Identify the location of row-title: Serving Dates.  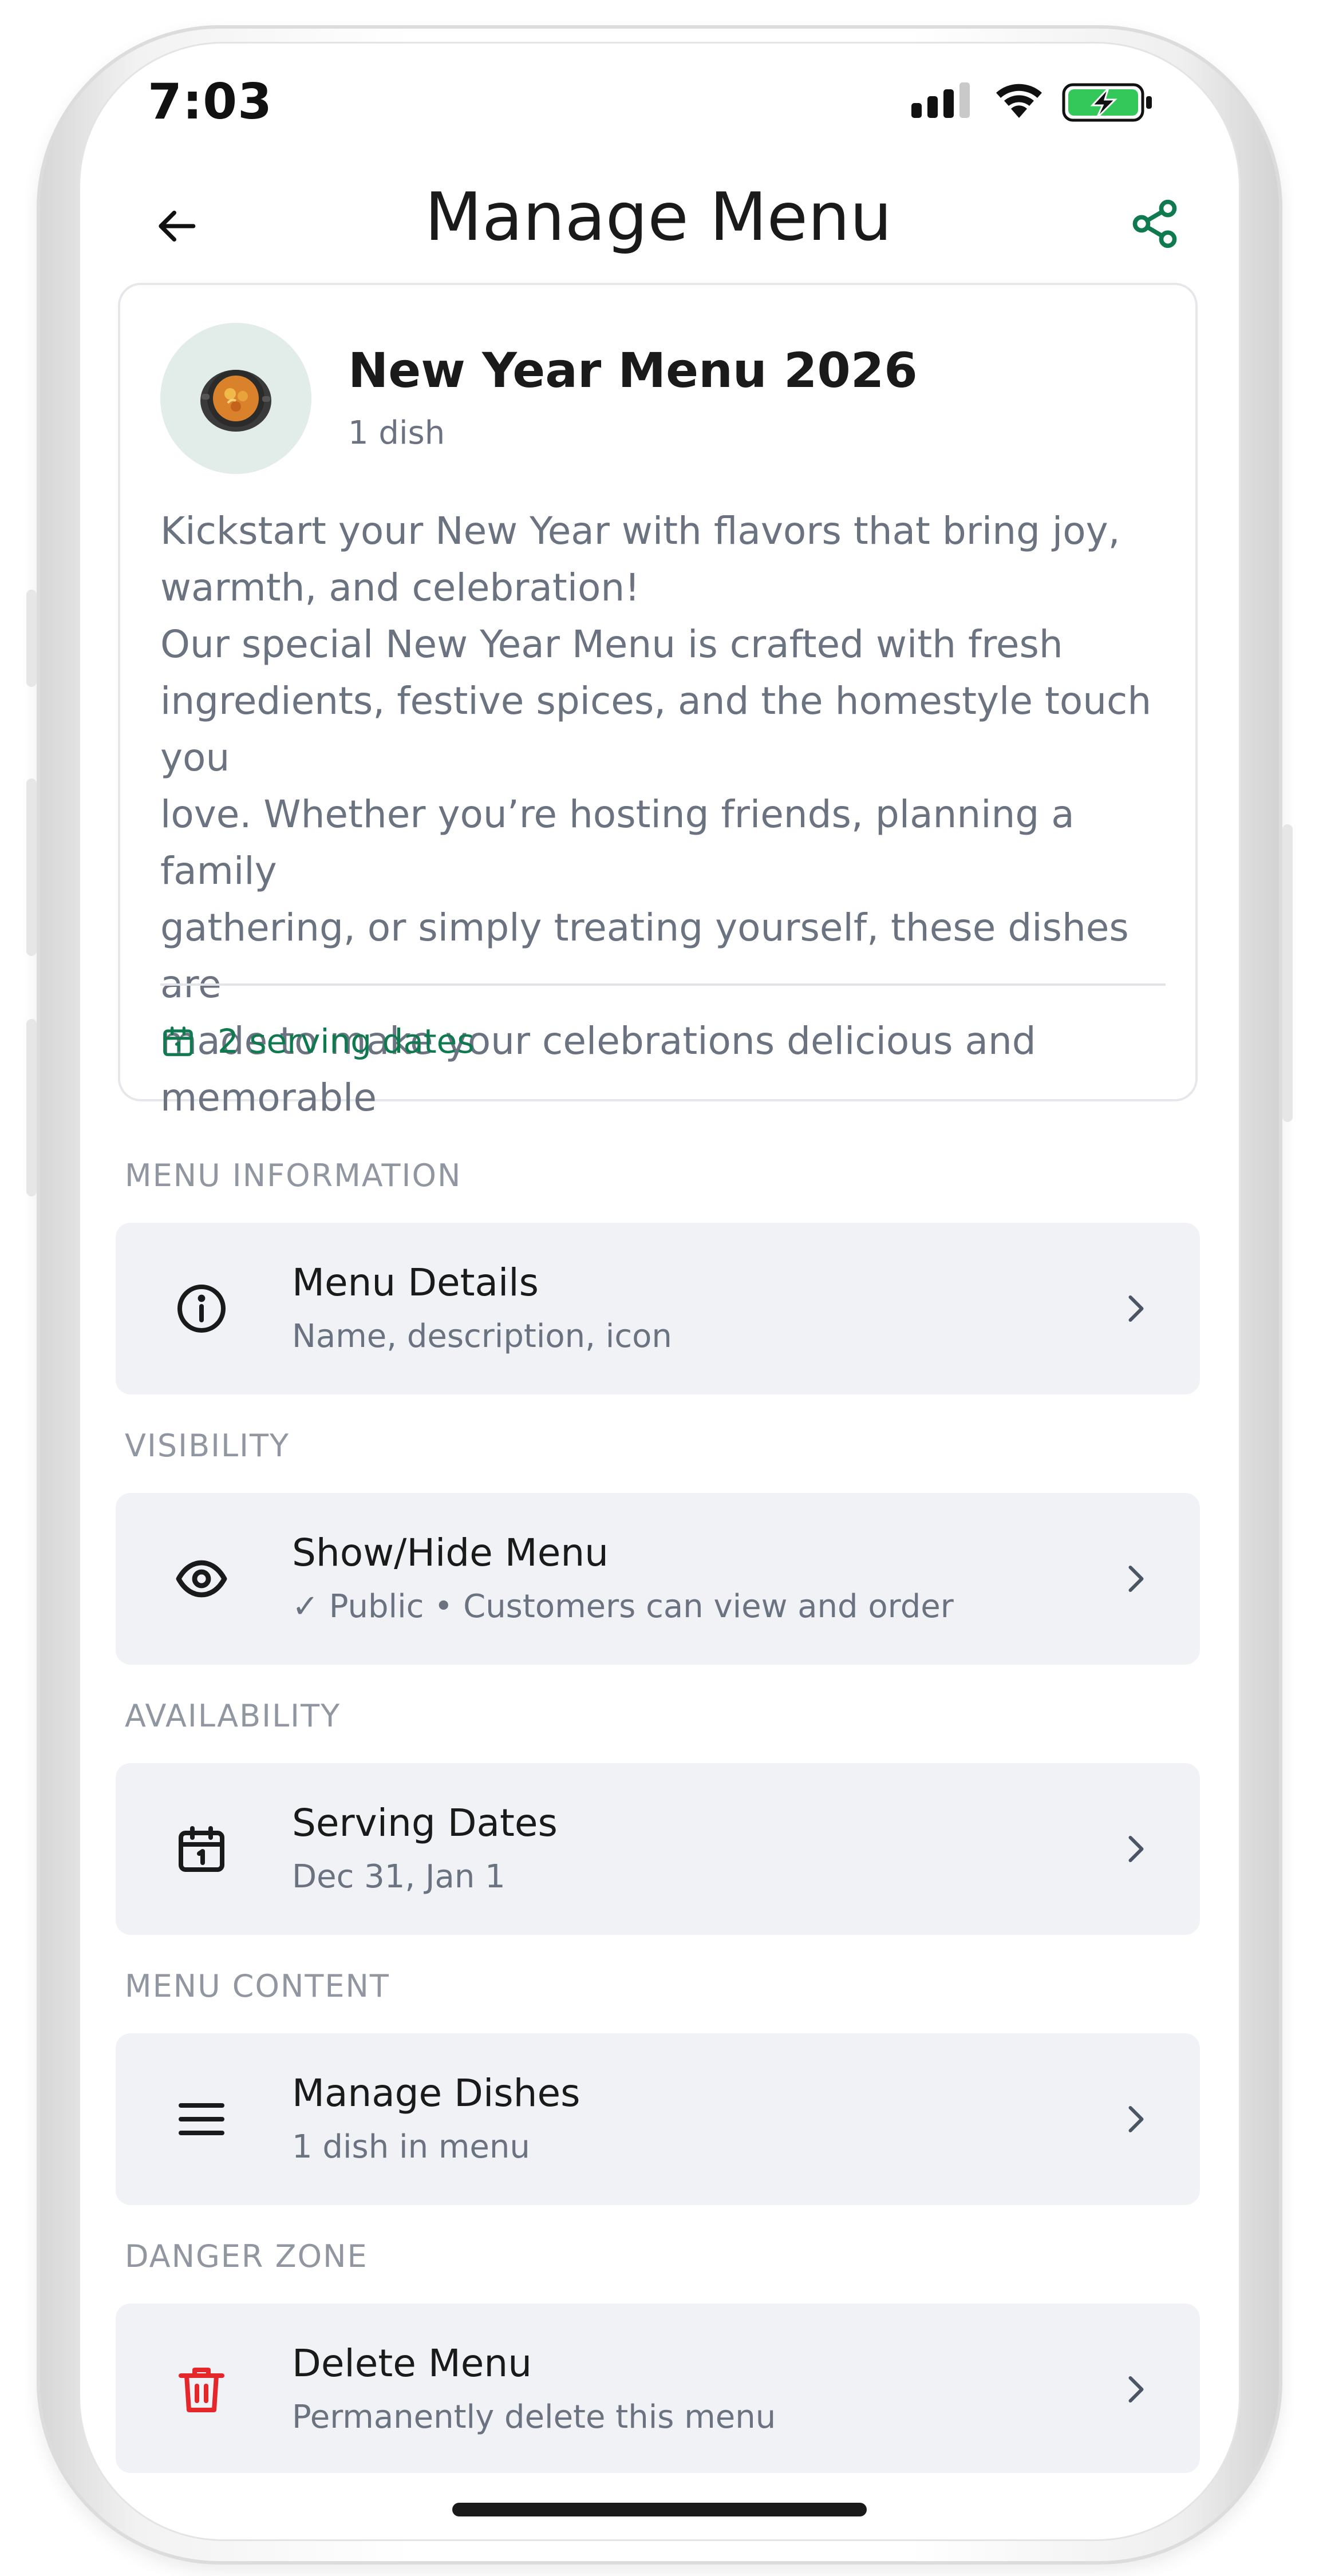
(425, 1823).